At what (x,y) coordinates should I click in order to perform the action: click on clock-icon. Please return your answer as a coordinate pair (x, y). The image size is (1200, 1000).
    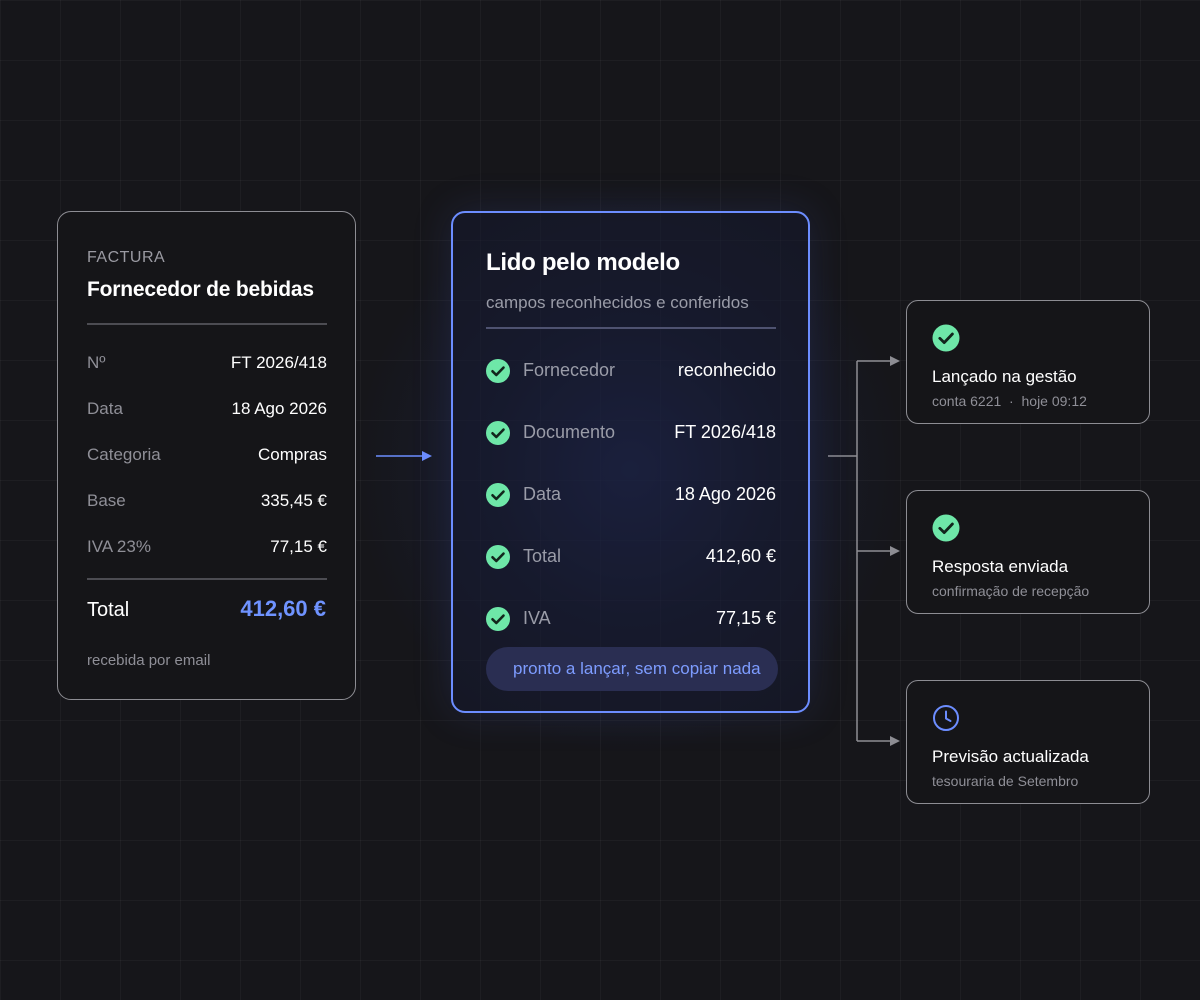
    Looking at the image, I should click on (946, 718).